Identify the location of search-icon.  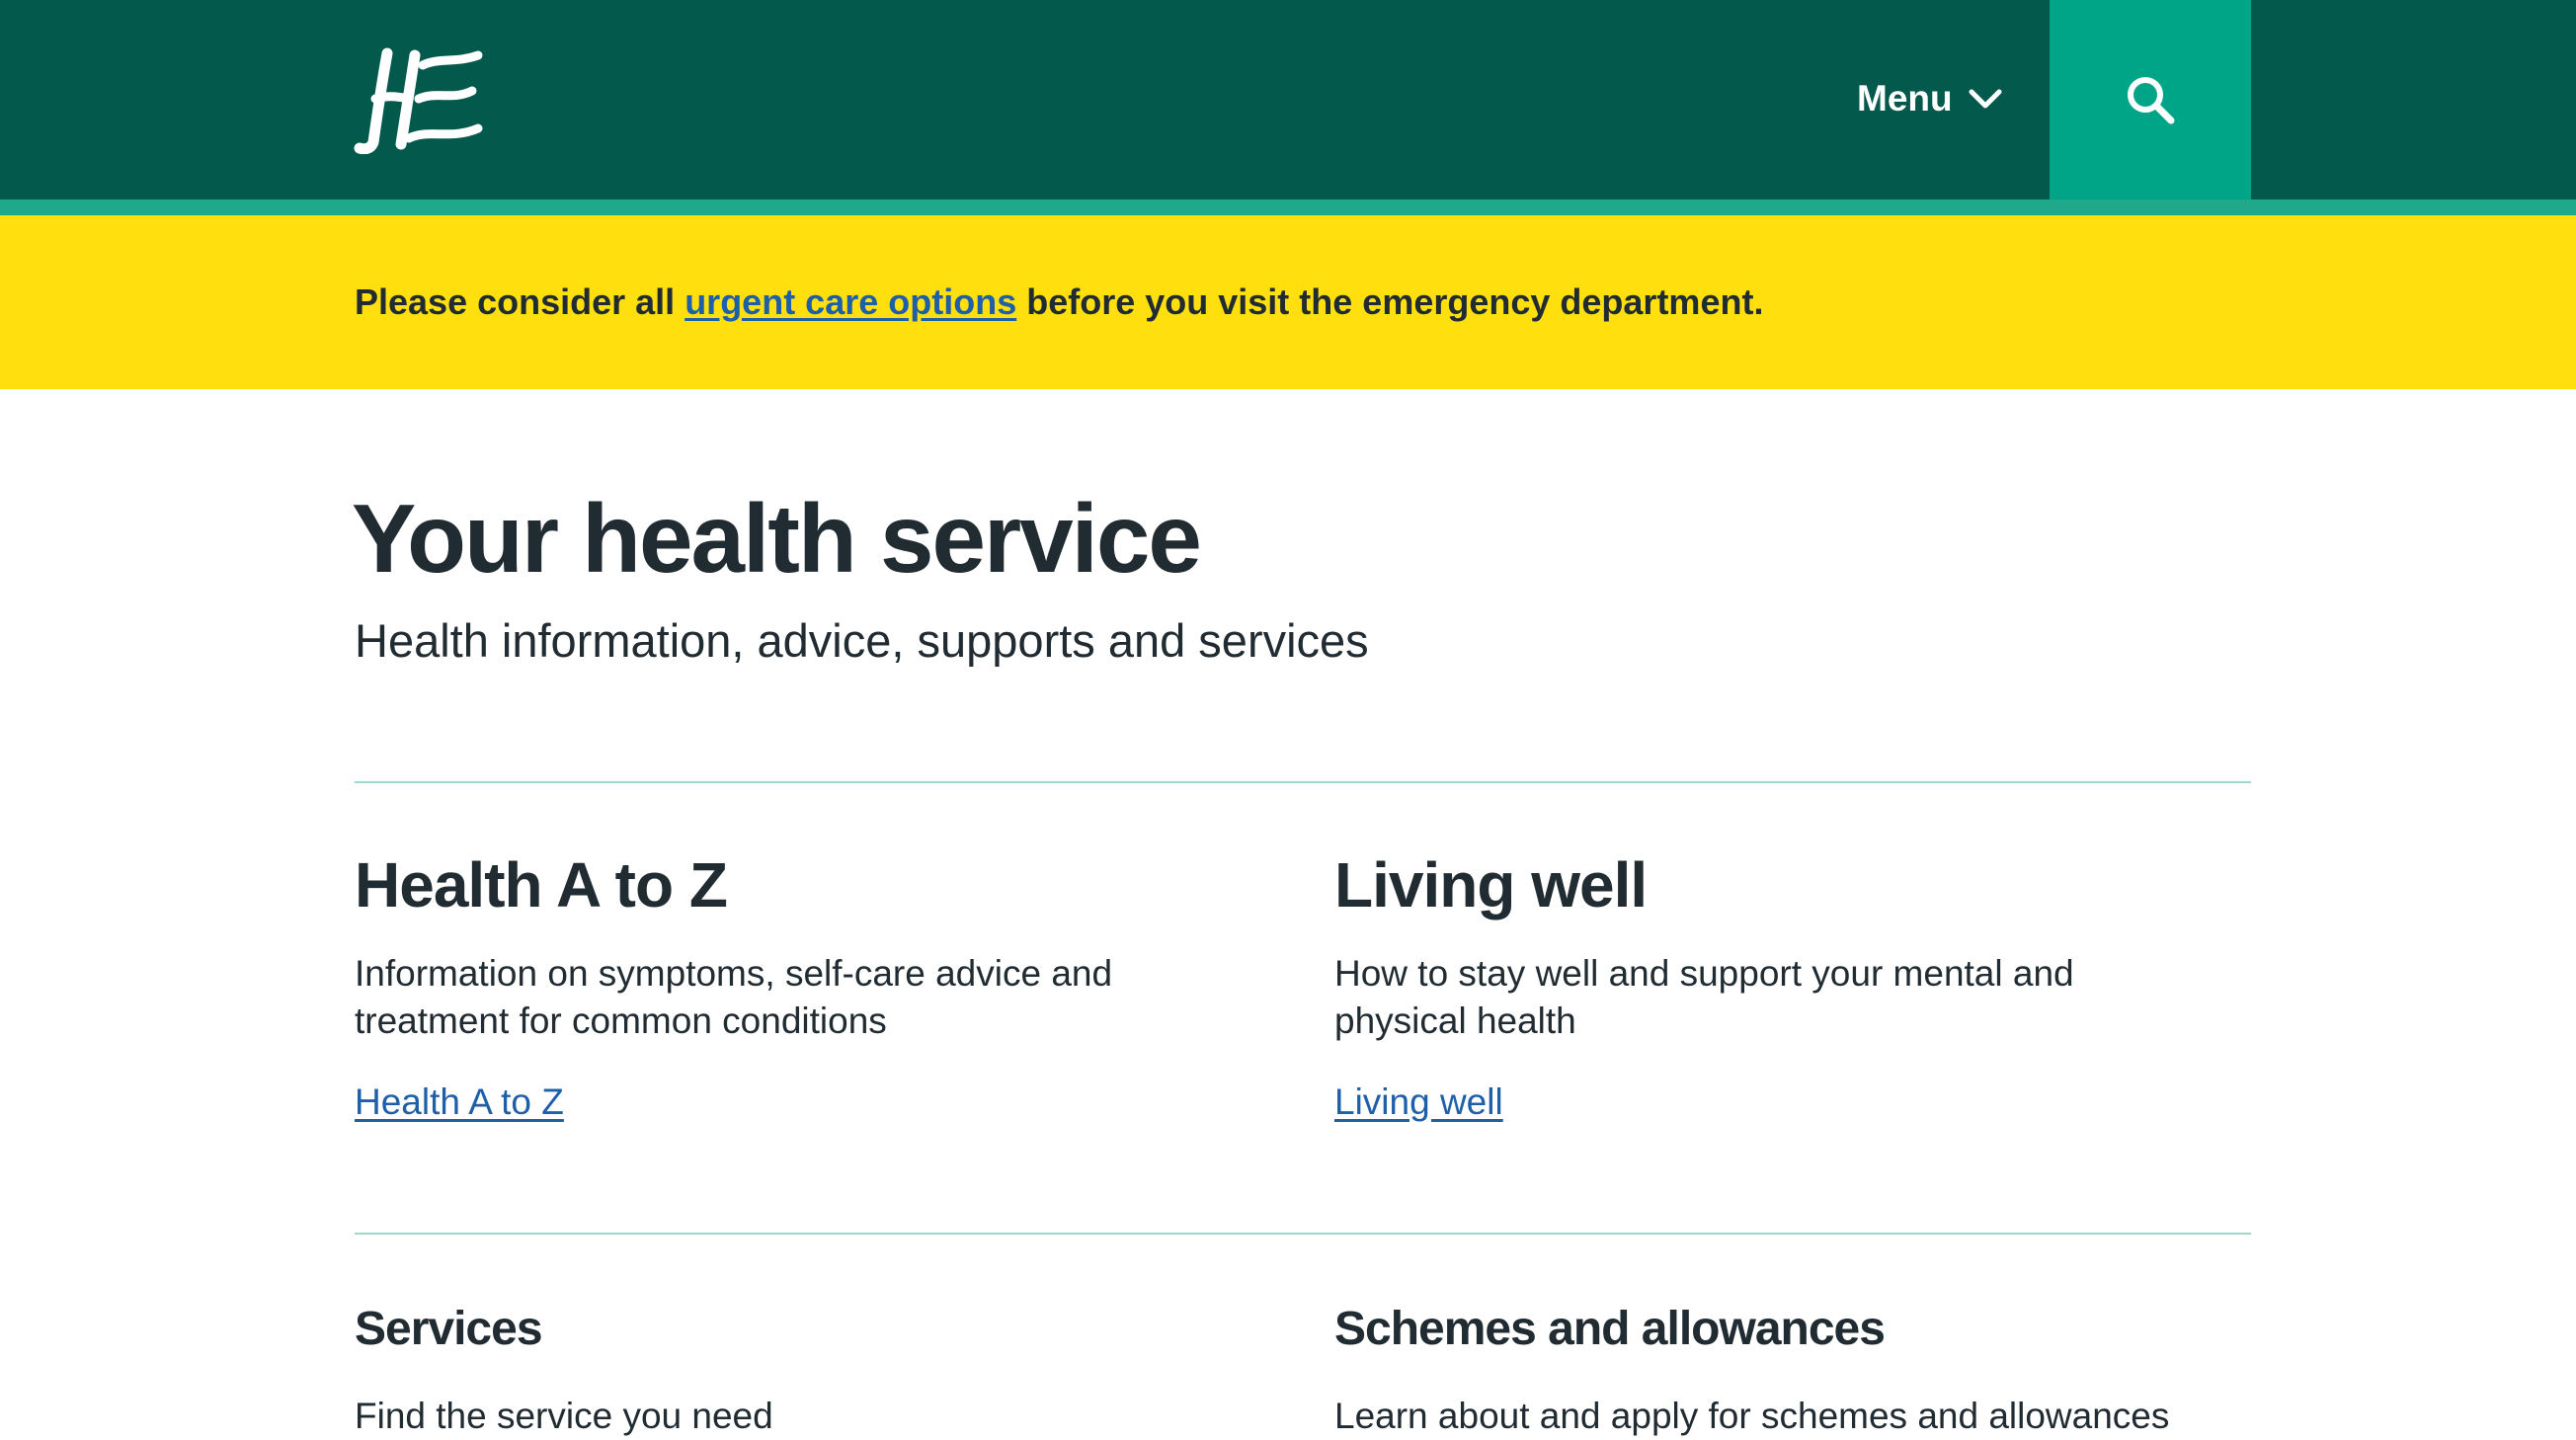
(2151, 100).